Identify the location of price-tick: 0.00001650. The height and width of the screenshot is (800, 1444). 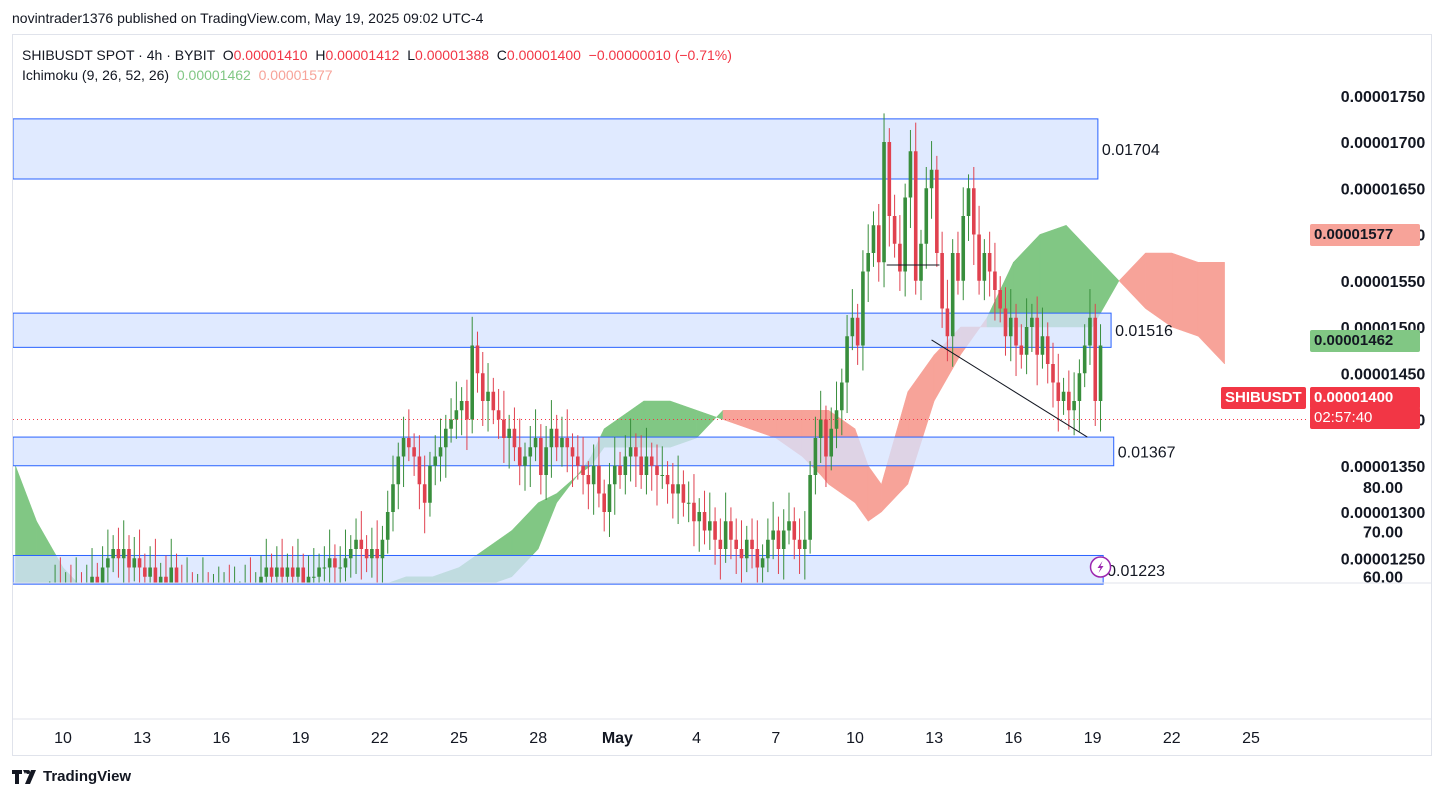
(1383, 189).